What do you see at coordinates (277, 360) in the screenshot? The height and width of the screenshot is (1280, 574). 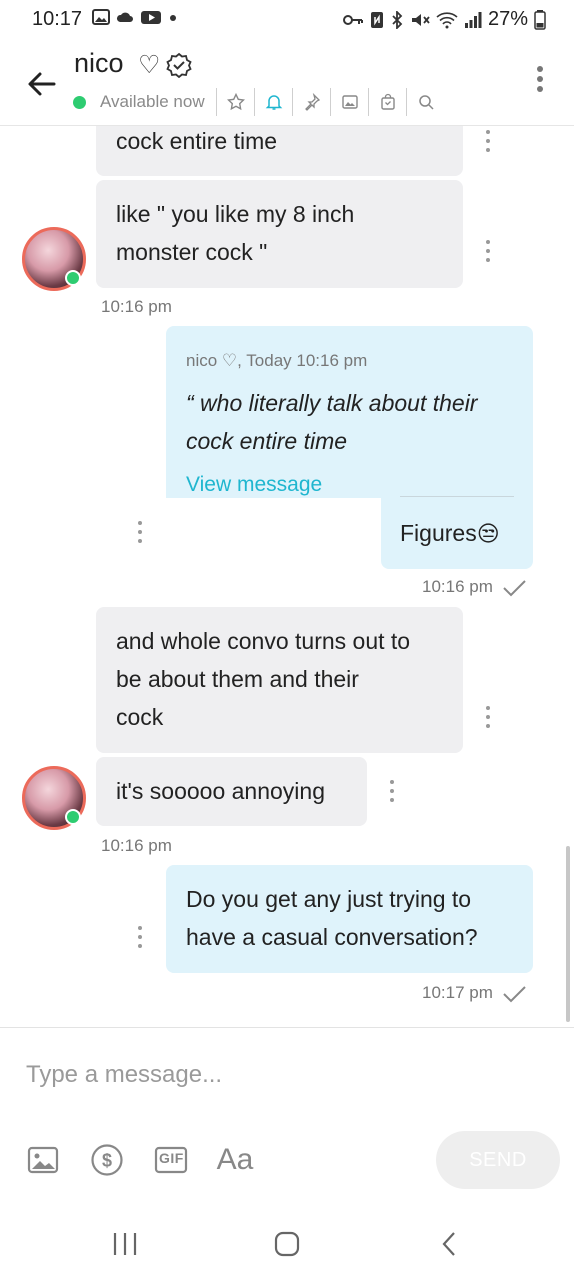 I see `reply-meta: nico ♡, Today 10:16 pm` at bounding box center [277, 360].